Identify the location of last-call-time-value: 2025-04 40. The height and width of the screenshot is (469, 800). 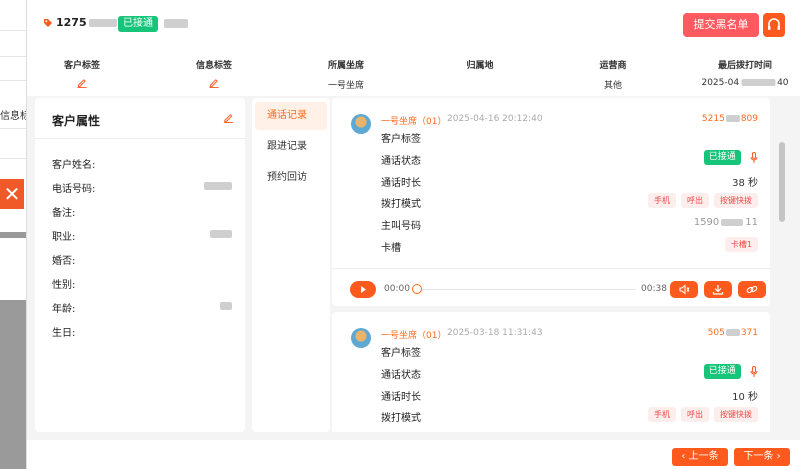
(745, 83).